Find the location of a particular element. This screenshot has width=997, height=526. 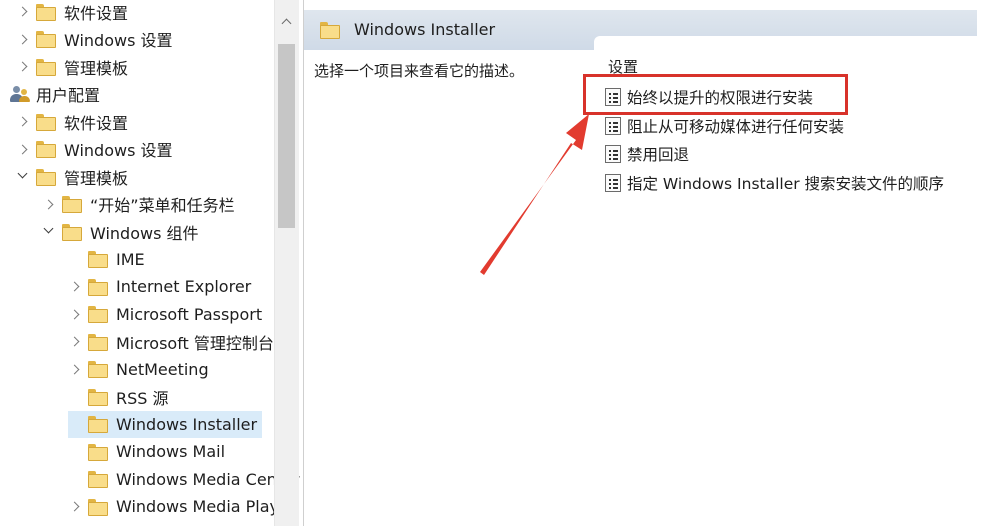

tree-item-label: IME is located at coordinates (130, 259).